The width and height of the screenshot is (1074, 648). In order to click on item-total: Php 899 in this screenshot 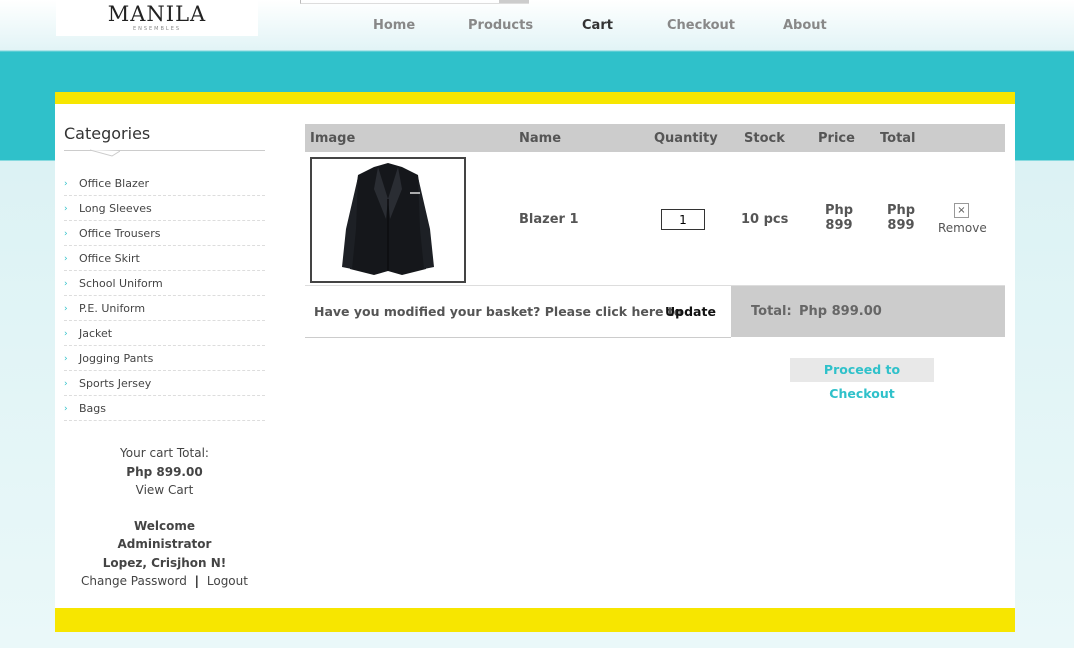, I will do `click(901, 218)`.